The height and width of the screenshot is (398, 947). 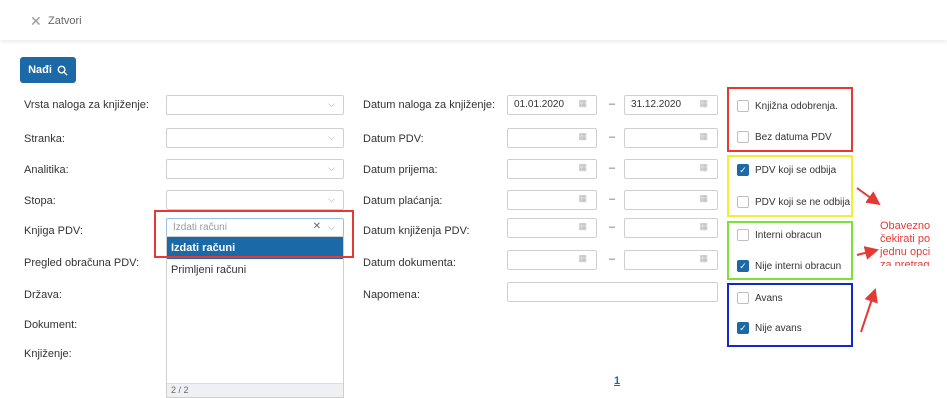 What do you see at coordinates (255, 105) in the screenshot?
I see `vrsta-naloga-select: ⌵` at bounding box center [255, 105].